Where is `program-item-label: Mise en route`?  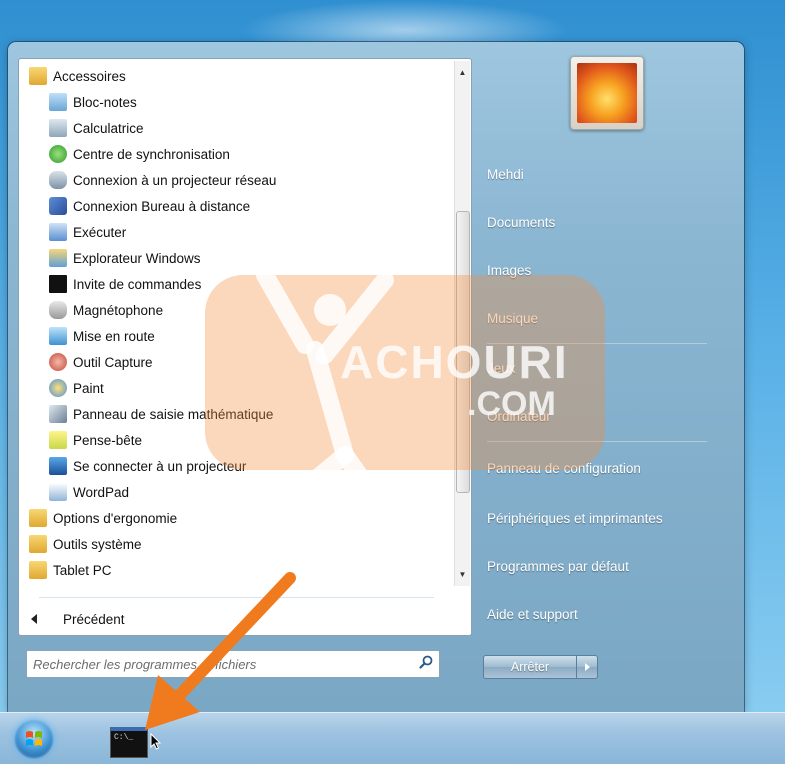 program-item-label: Mise en route is located at coordinates (114, 336).